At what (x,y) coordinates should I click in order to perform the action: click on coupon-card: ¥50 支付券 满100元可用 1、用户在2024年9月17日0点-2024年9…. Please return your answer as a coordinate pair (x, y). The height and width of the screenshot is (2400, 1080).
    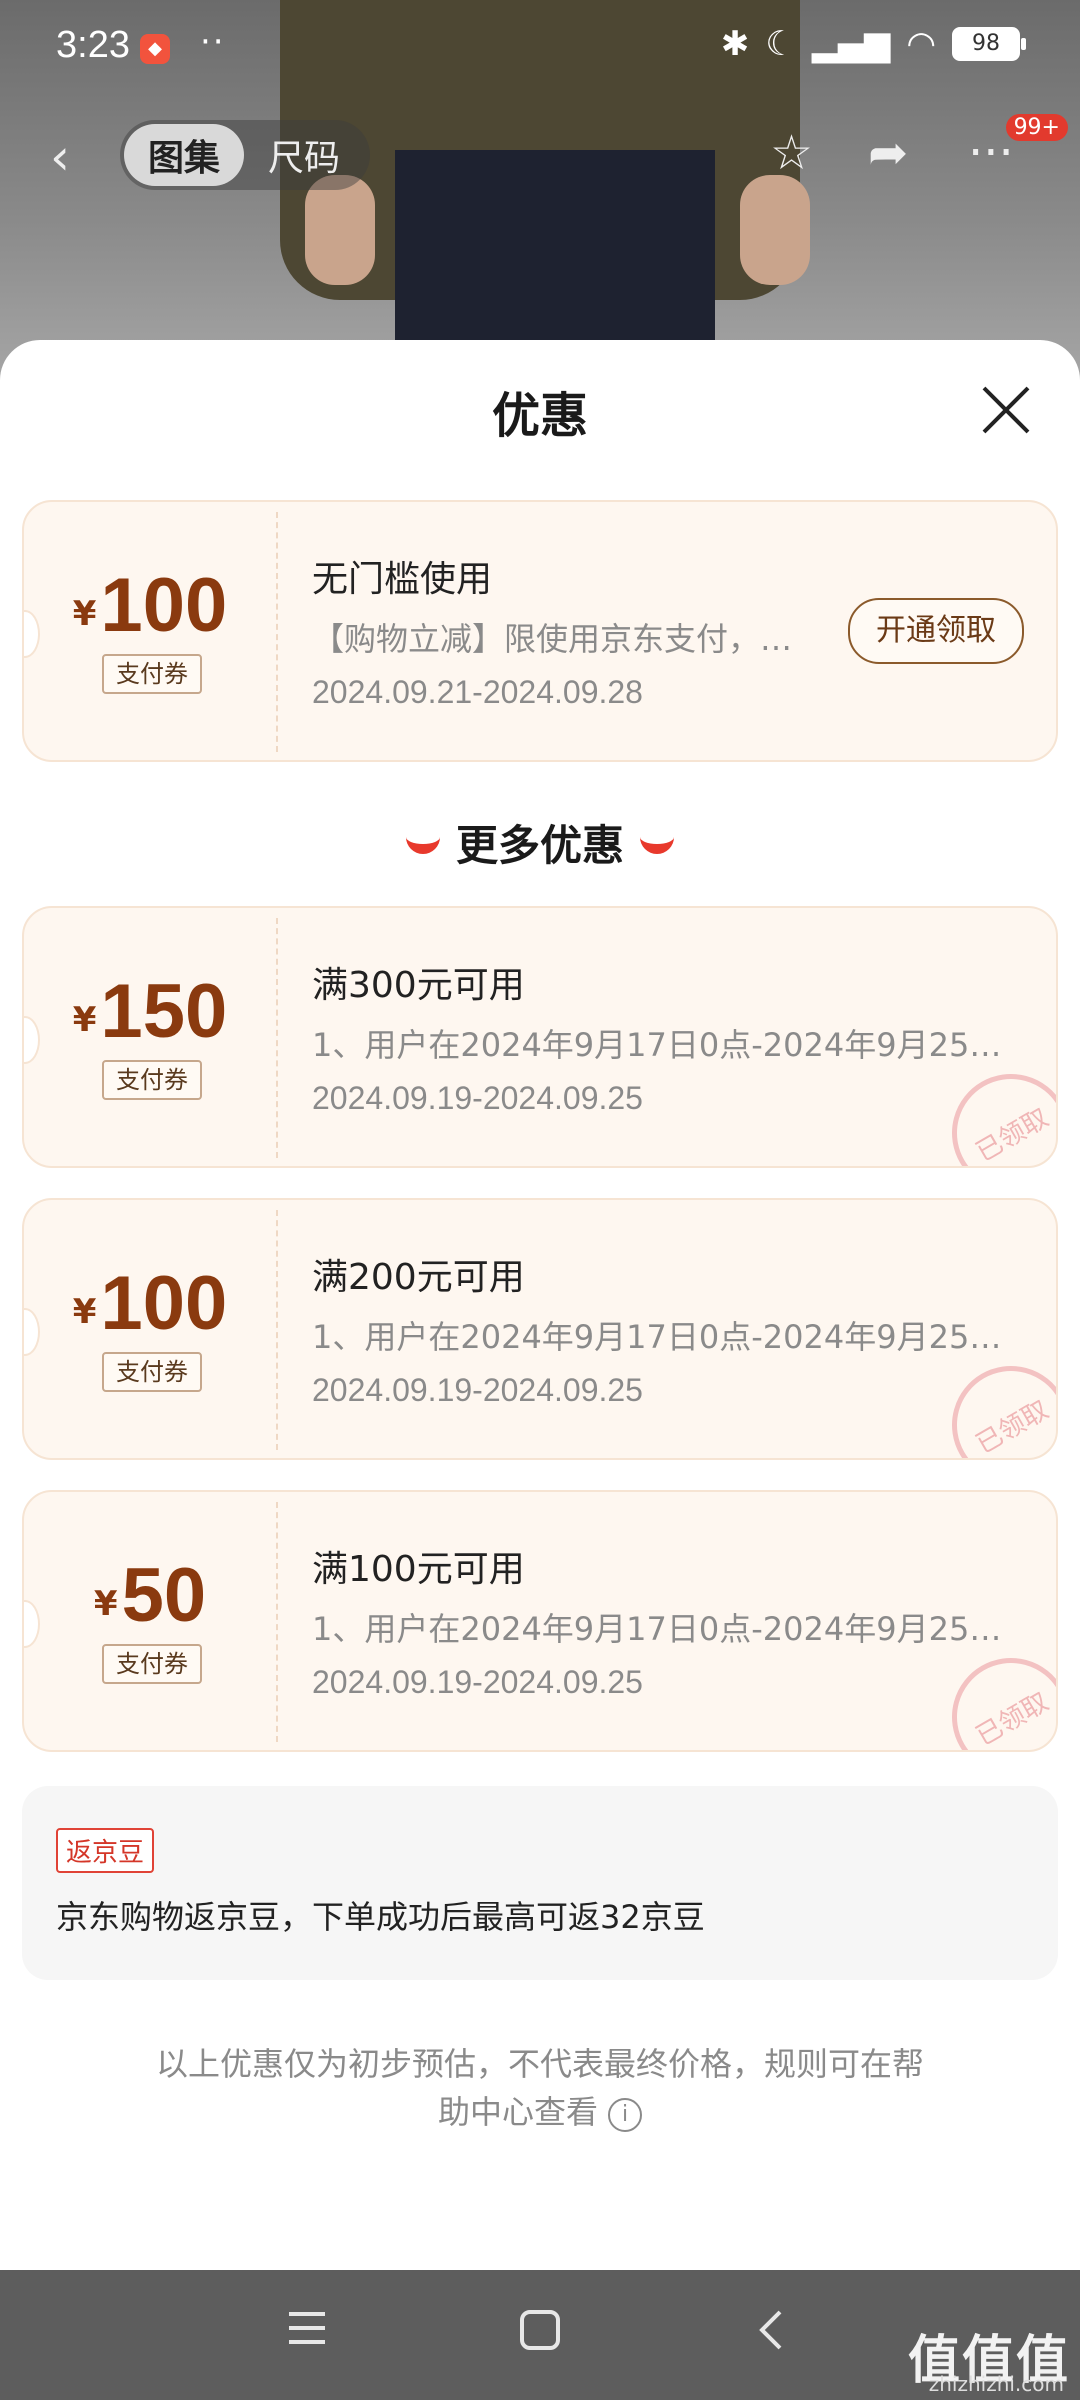
    Looking at the image, I should click on (540, 1621).